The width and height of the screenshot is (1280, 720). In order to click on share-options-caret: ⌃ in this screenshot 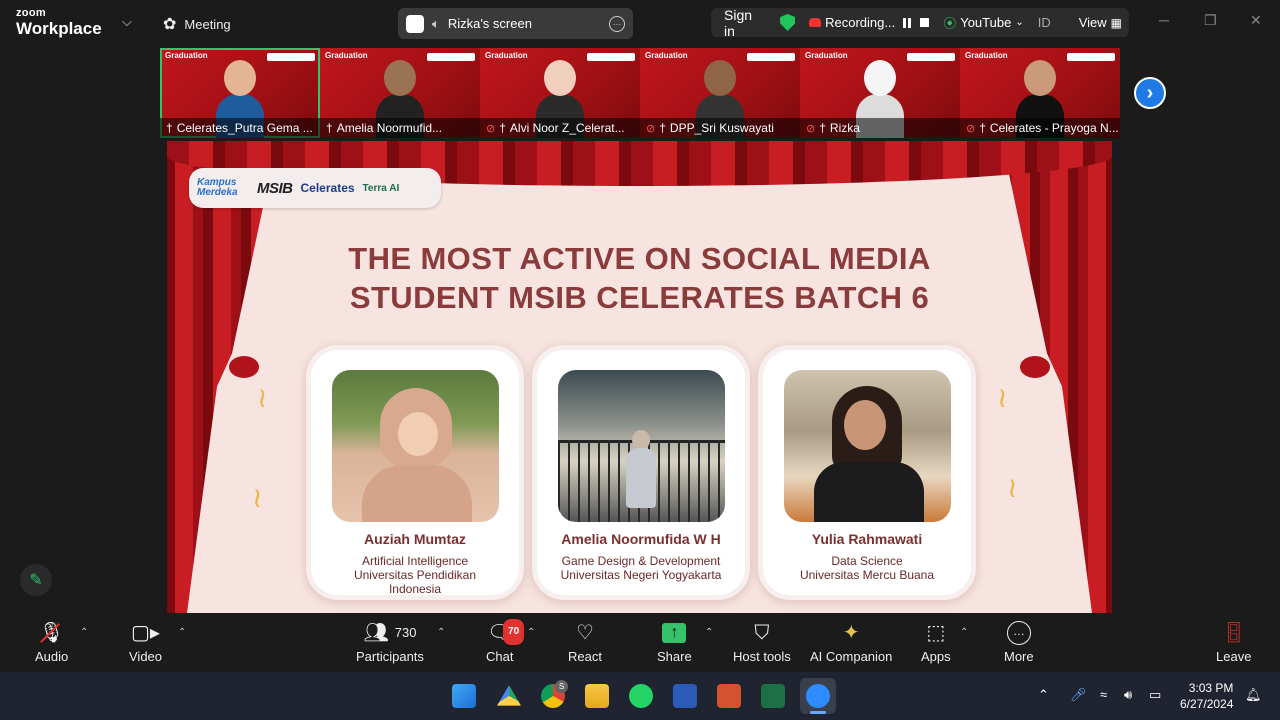, I will do `click(709, 632)`.